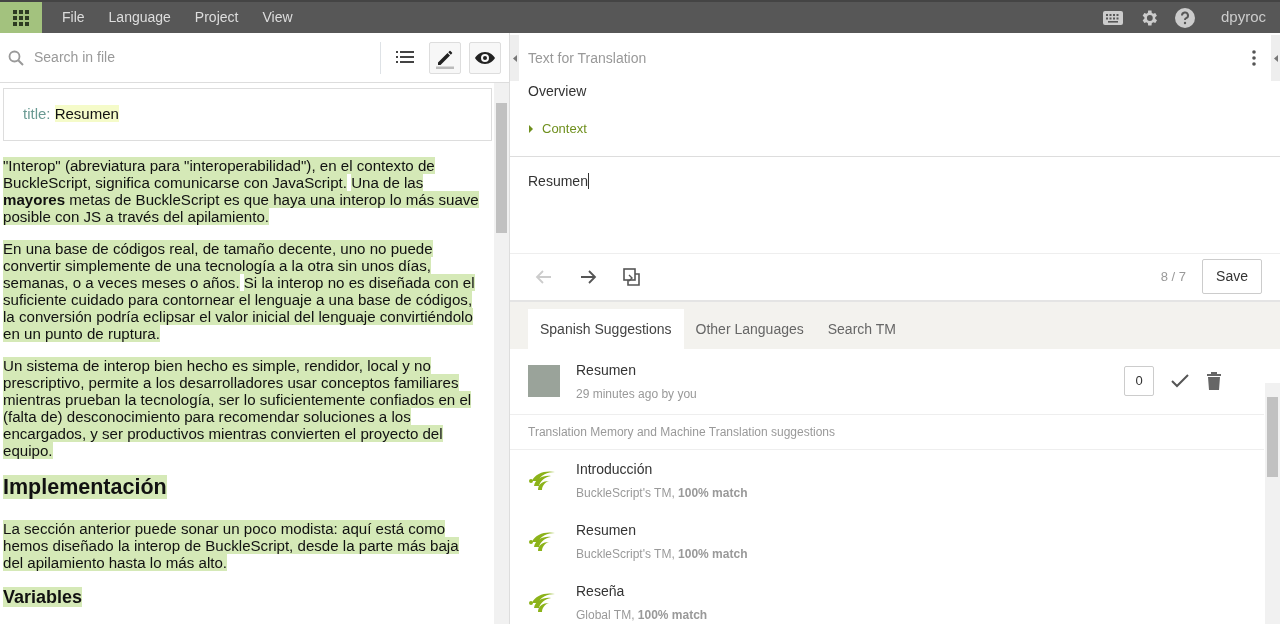  Describe the element at coordinates (642, 615) in the screenshot. I see `suggestion-meta: Global TM, 100% match` at that location.